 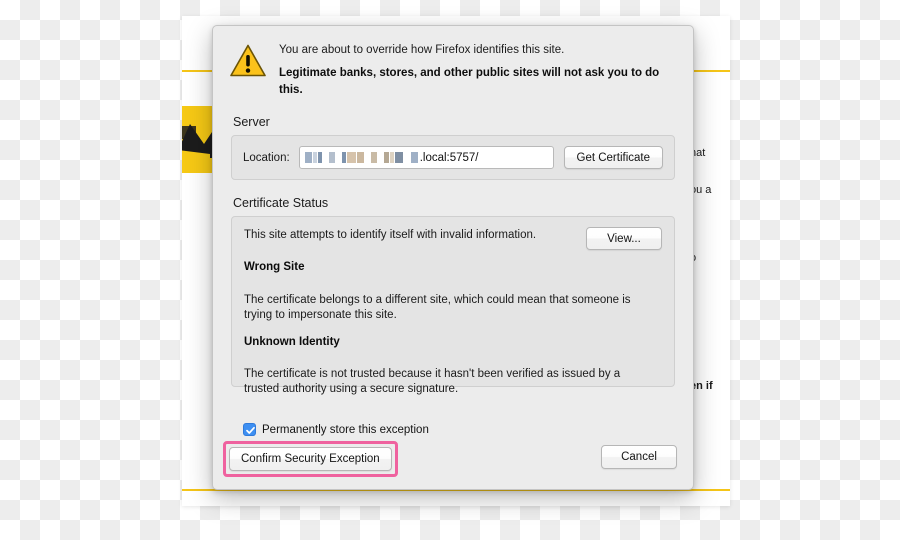 I want to click on background-text-fragment: o, so click(x=710, y=258).